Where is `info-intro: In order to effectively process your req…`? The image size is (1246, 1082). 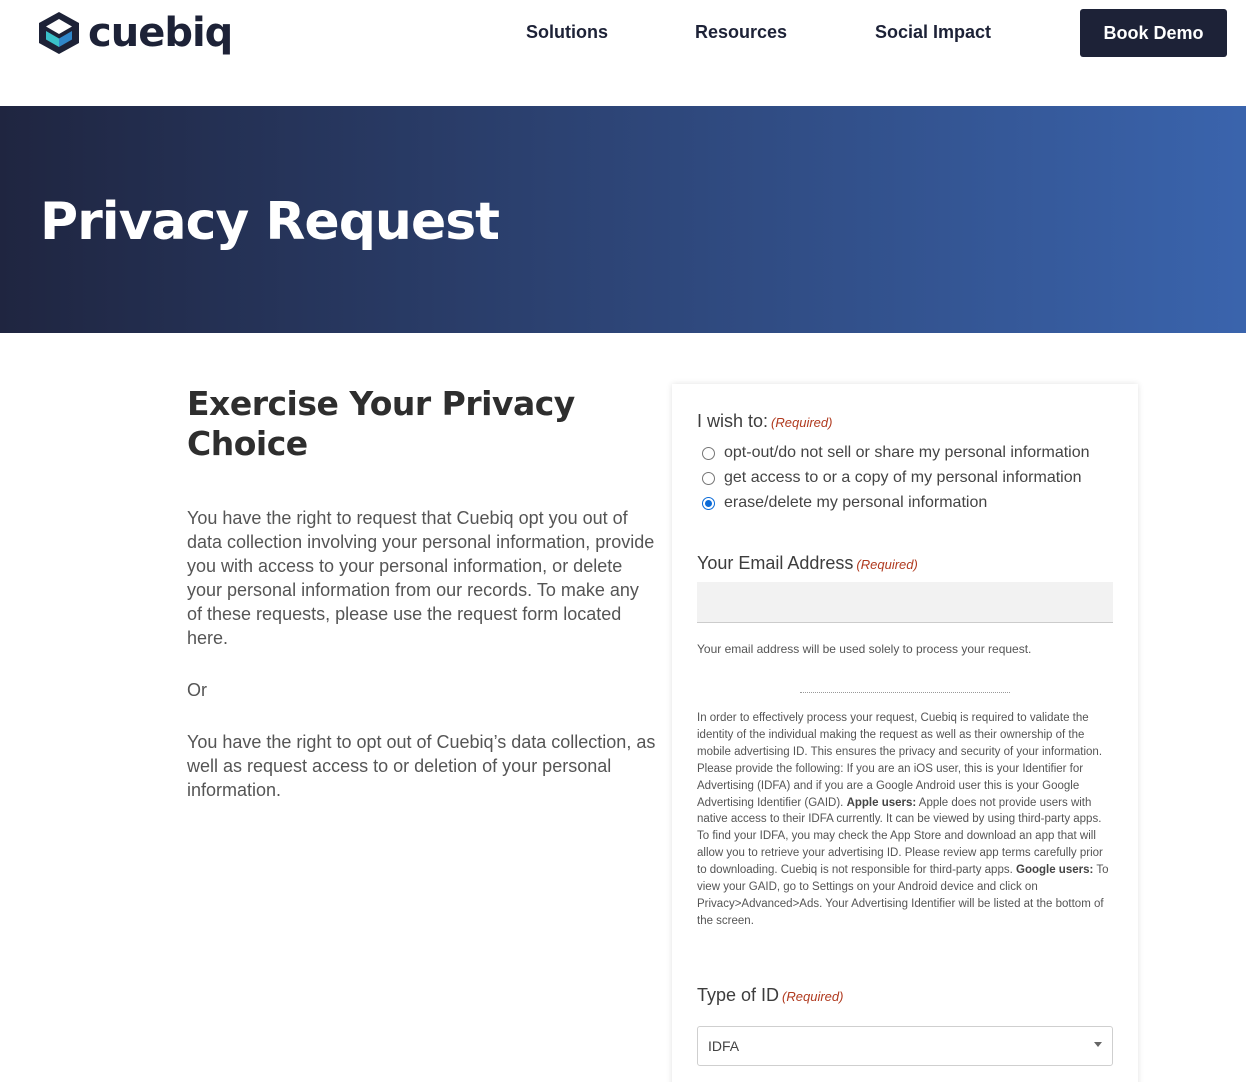 info-intro: In order to effectively process your req… is located at coordinates (900, 760).